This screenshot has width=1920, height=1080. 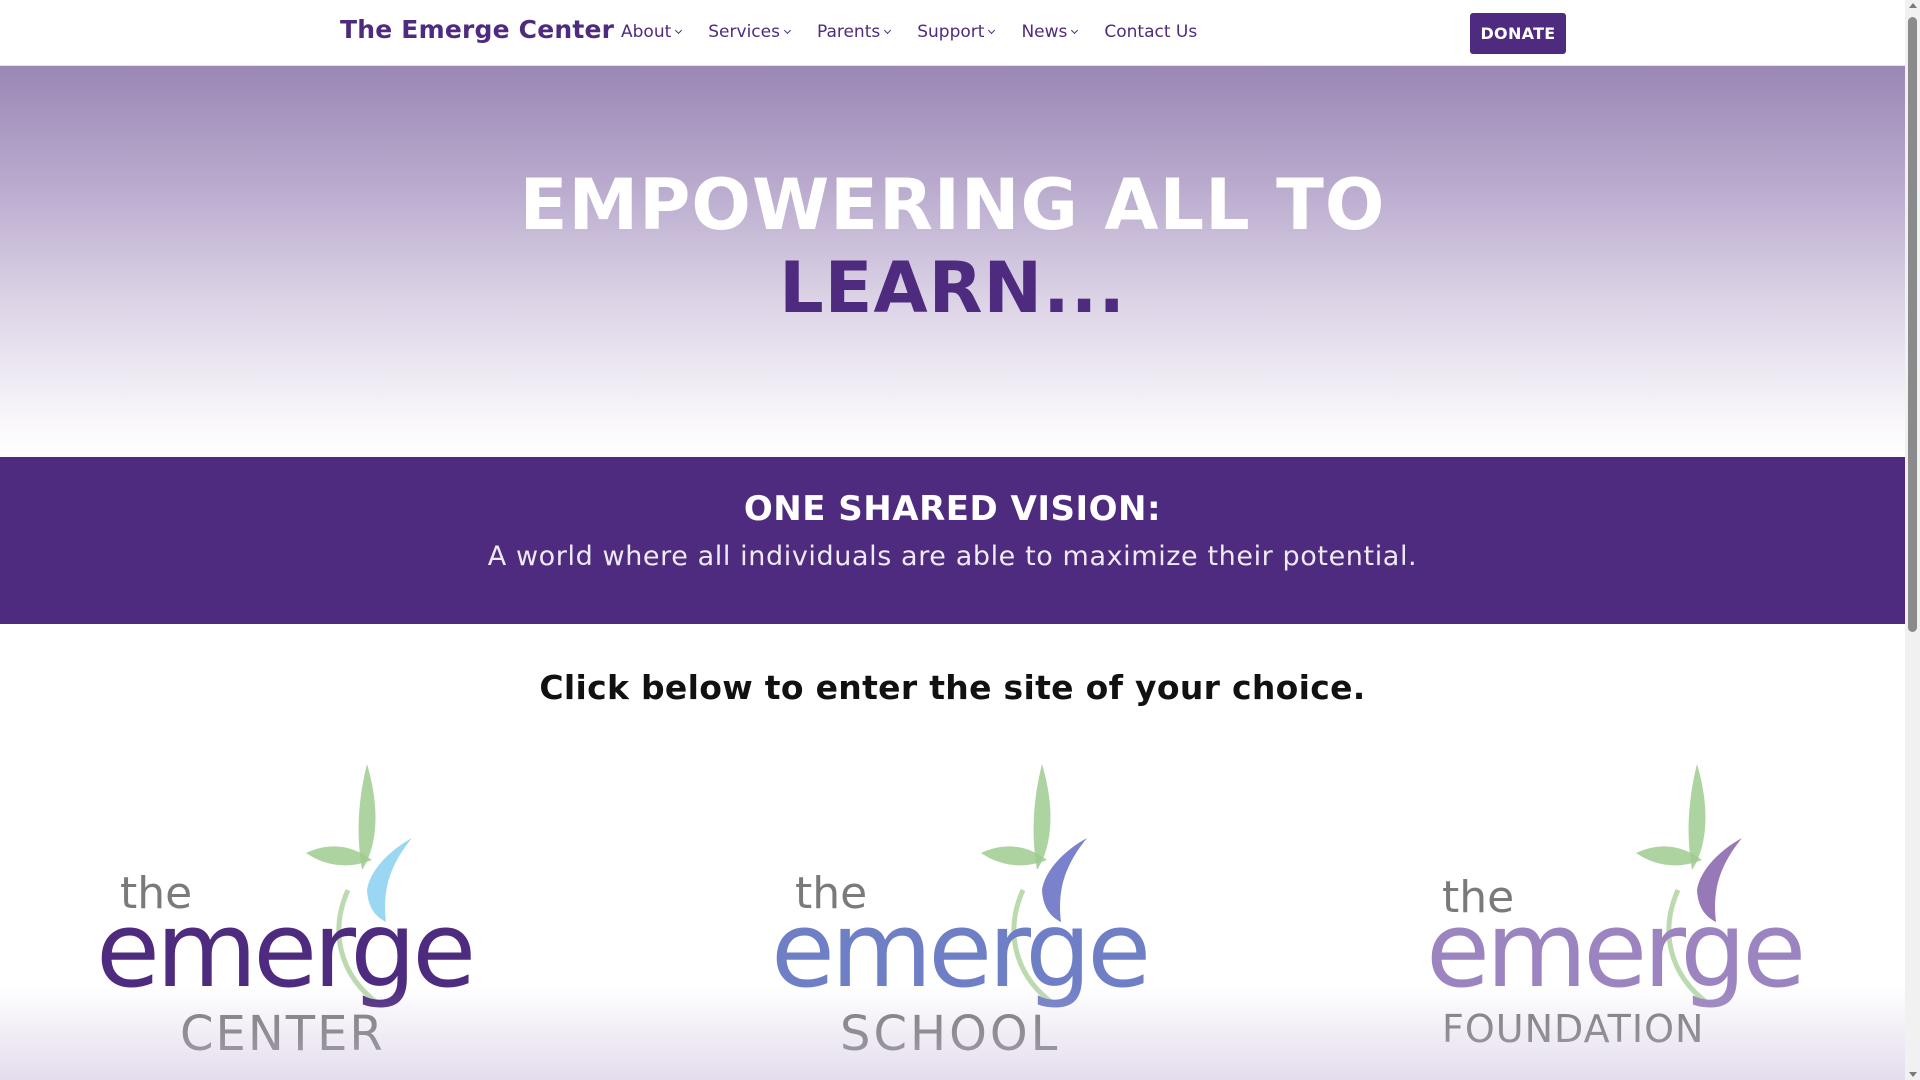 I want to click on emerge-school-logo: the emerge SCHOOL, so click(x=961, y=913).